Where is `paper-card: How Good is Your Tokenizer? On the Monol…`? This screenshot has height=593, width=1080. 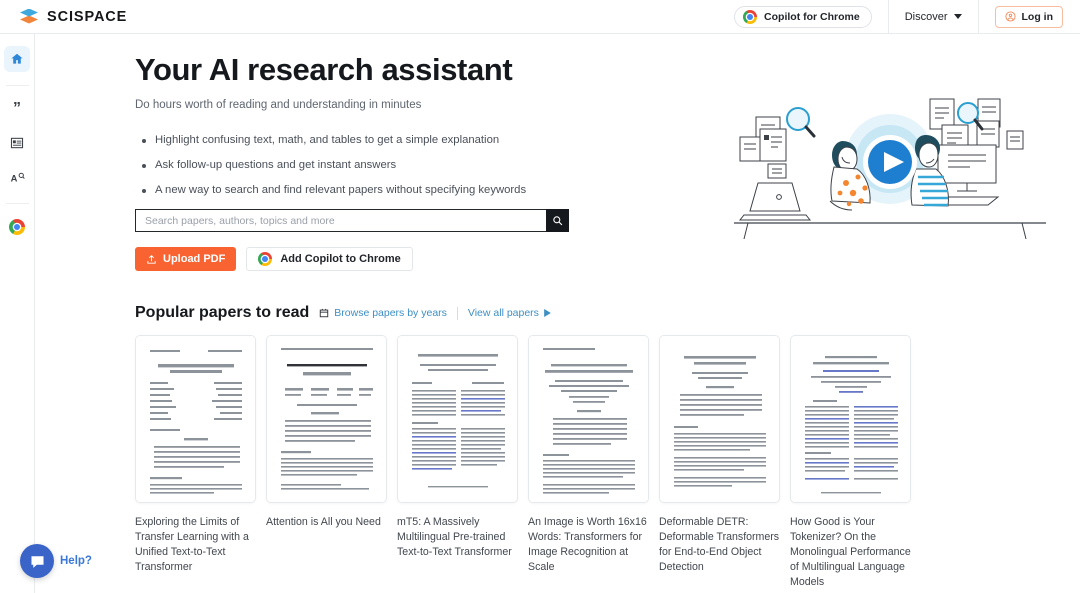
paper-card: How Good is Your Tokenizer? On the Monol… is located at coordinates (850, 462).